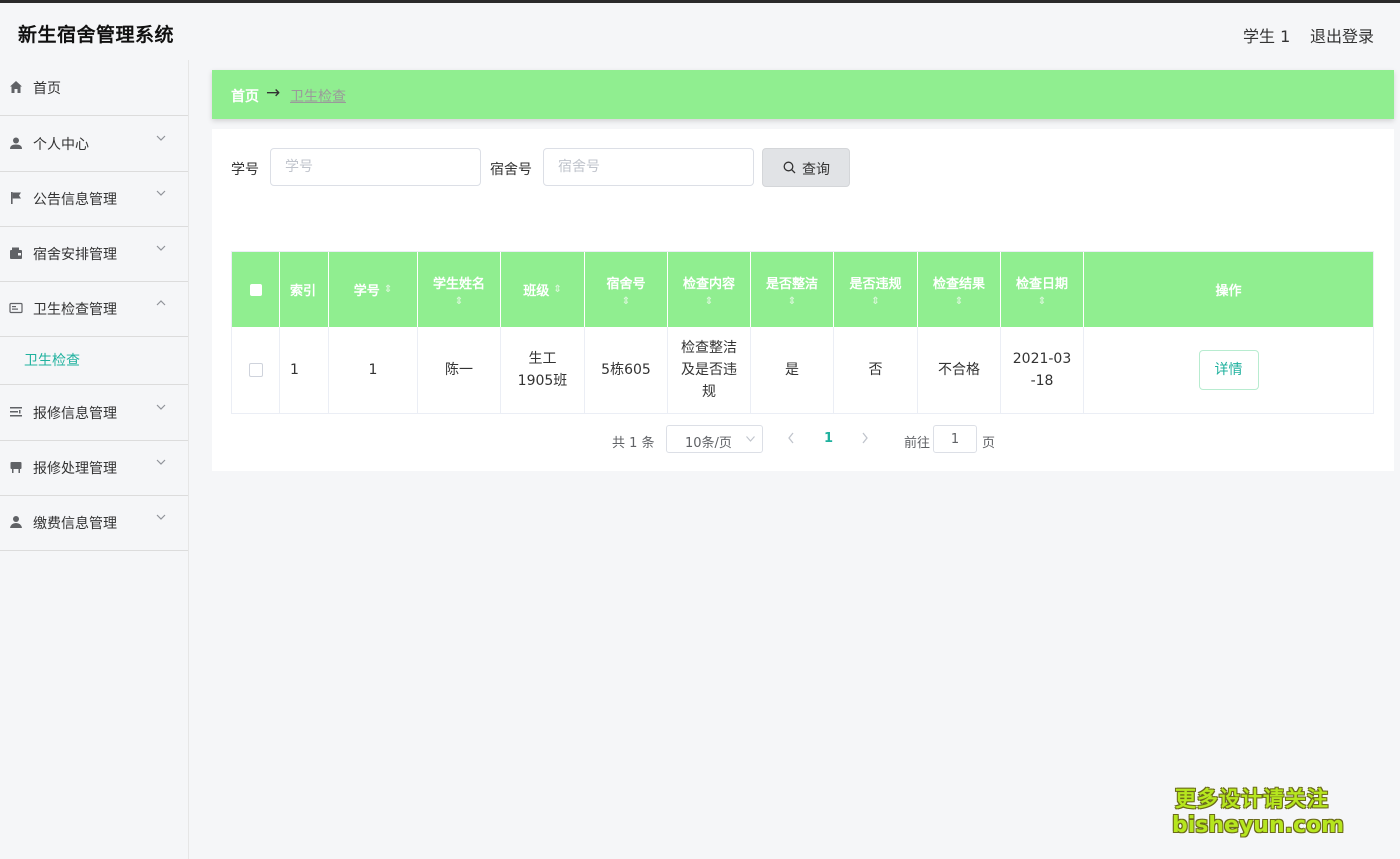 This screenshot has height=859, width=1400. I want to click on next-page-icon, so click(865, 438).